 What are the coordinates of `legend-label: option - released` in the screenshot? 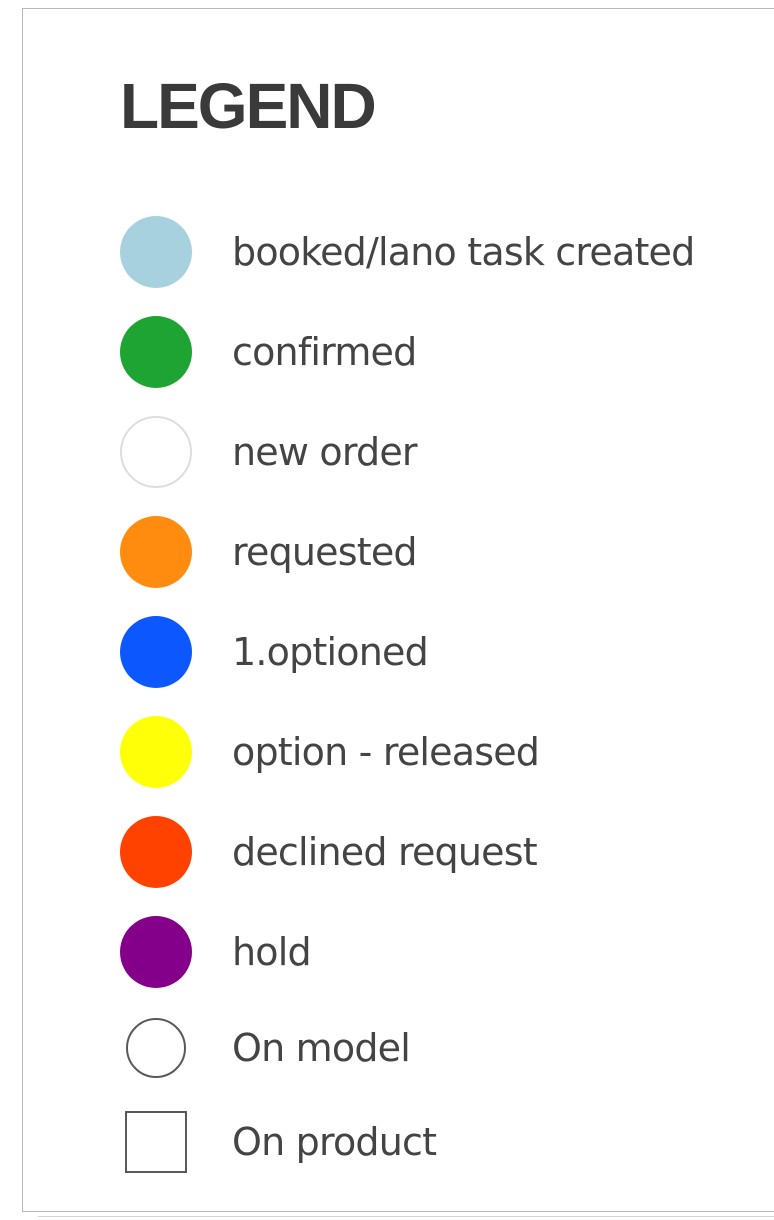 It's located at (386, 752).